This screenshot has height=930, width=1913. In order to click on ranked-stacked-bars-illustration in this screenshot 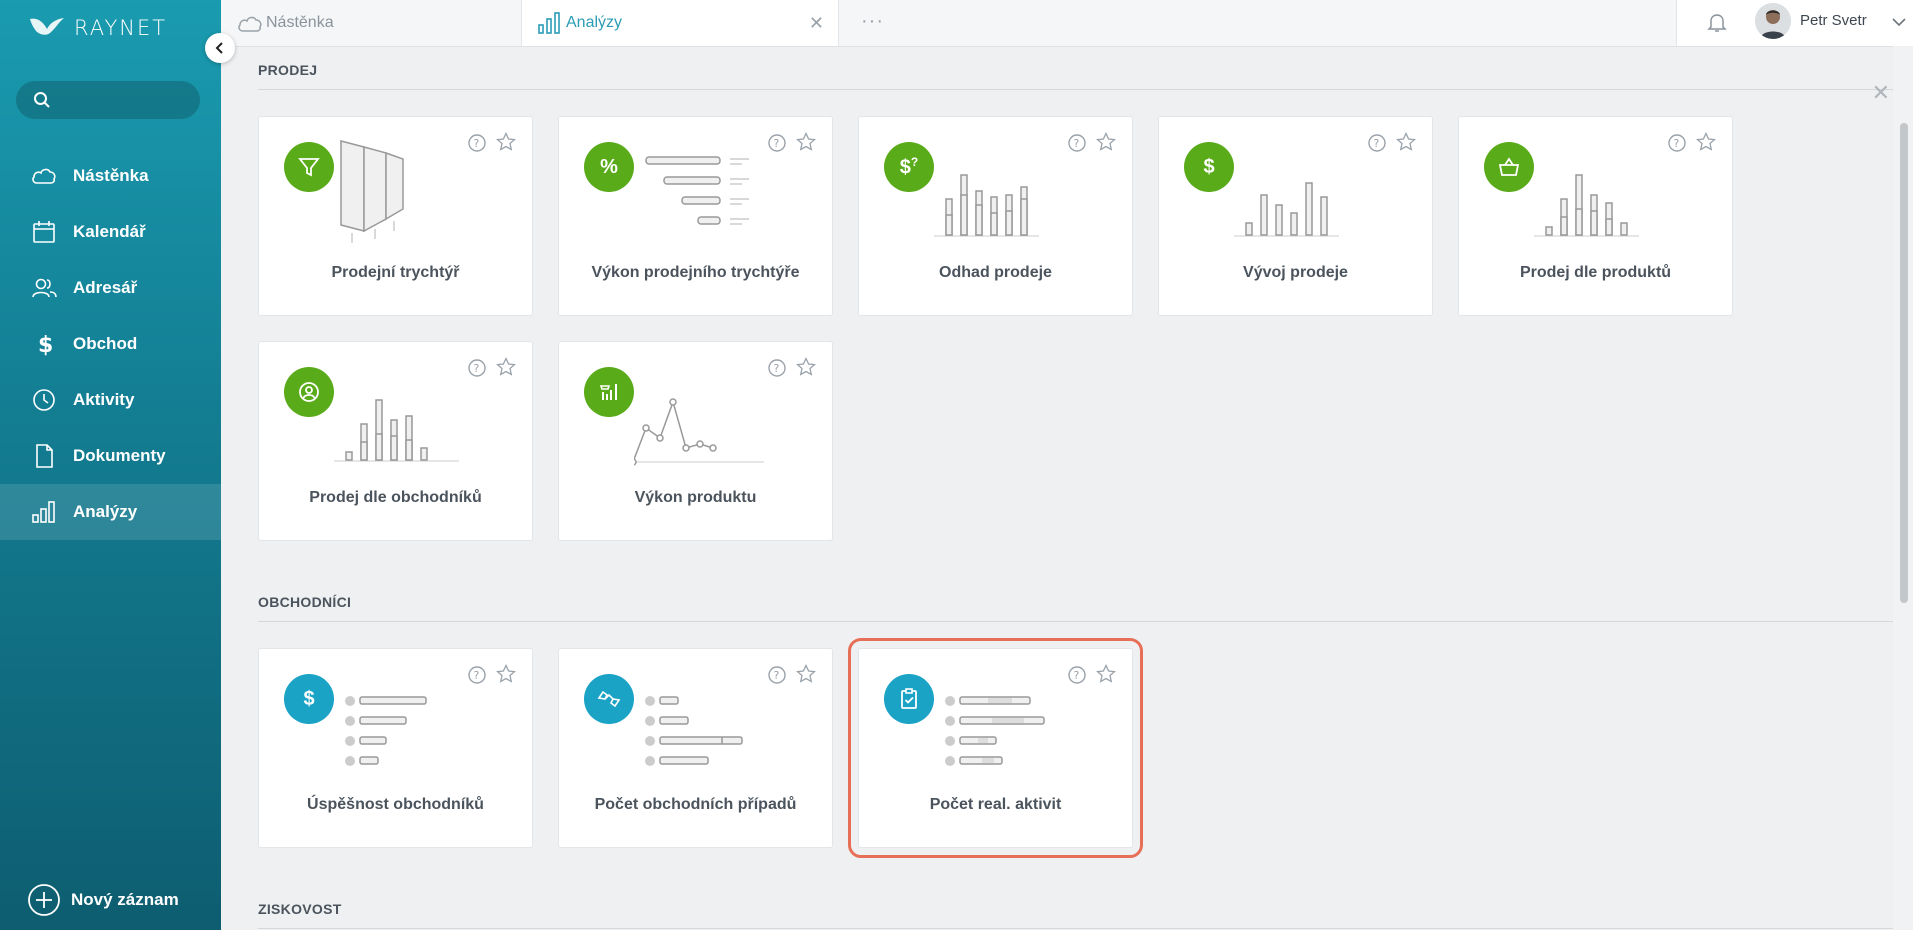, I will do `click(995, 731)`.